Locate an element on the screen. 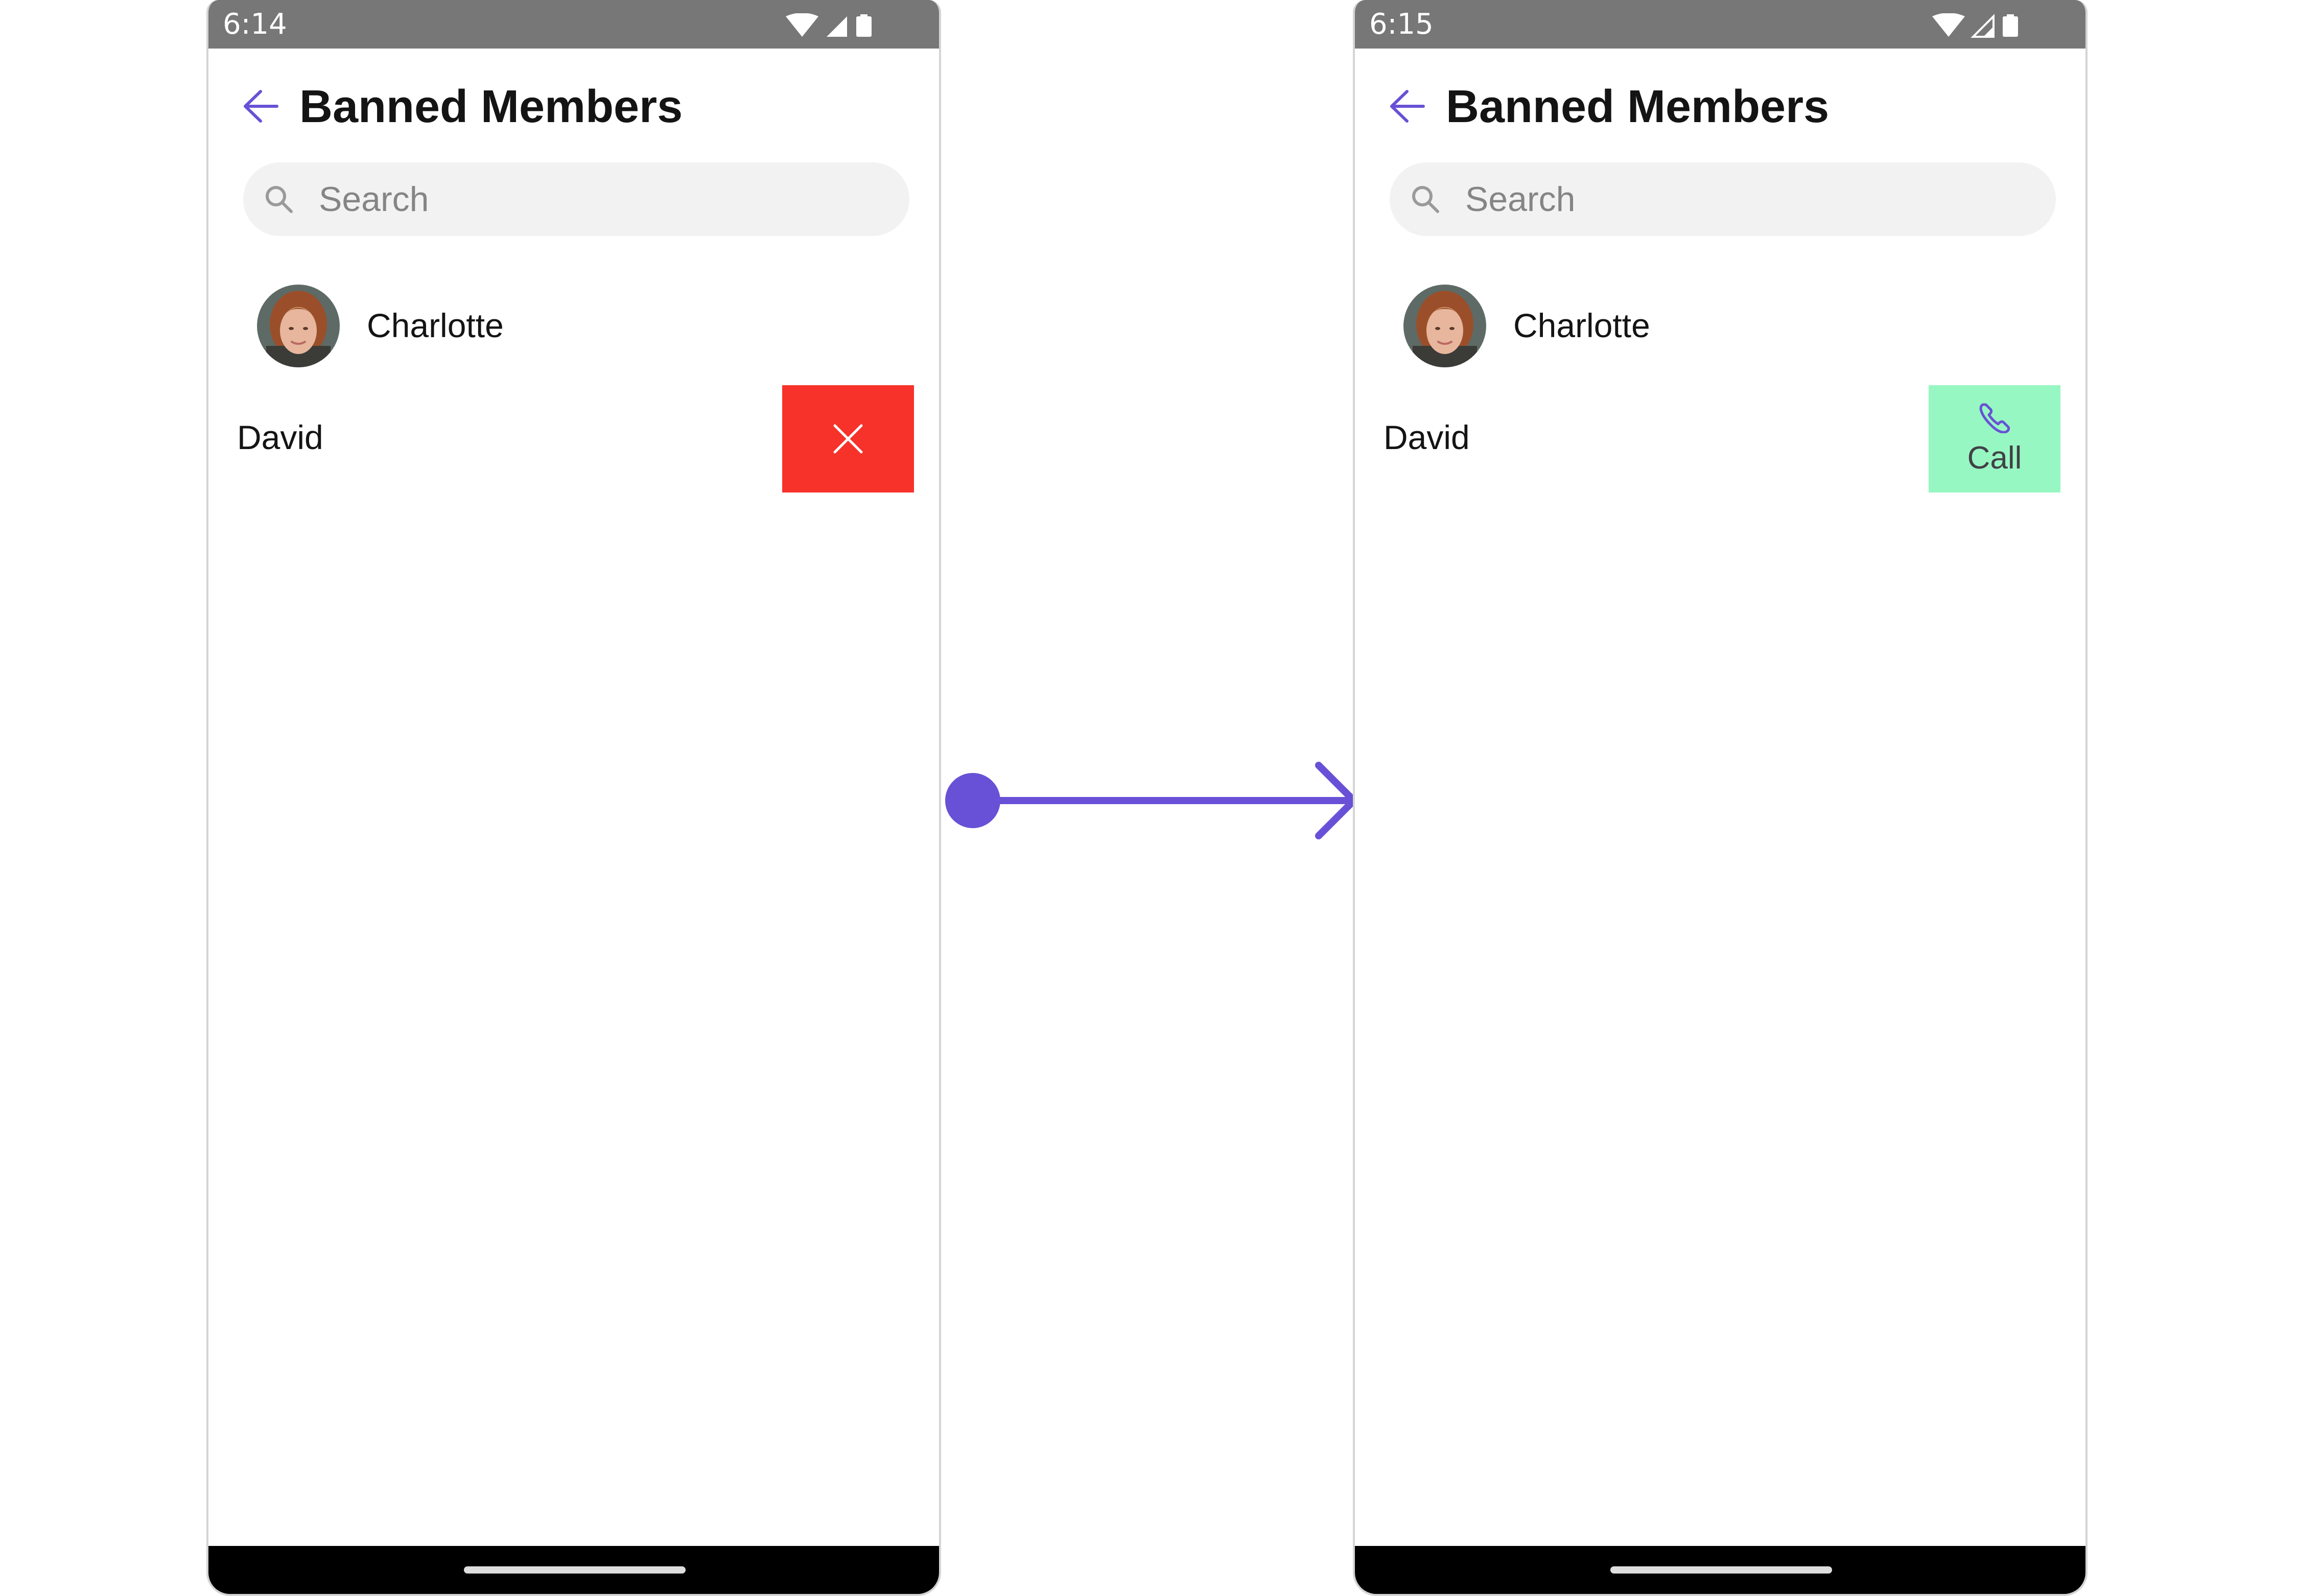 The height and width of the screenshot is (1596, 2298). unban-swipe-button is located at coordinates (848, 438).